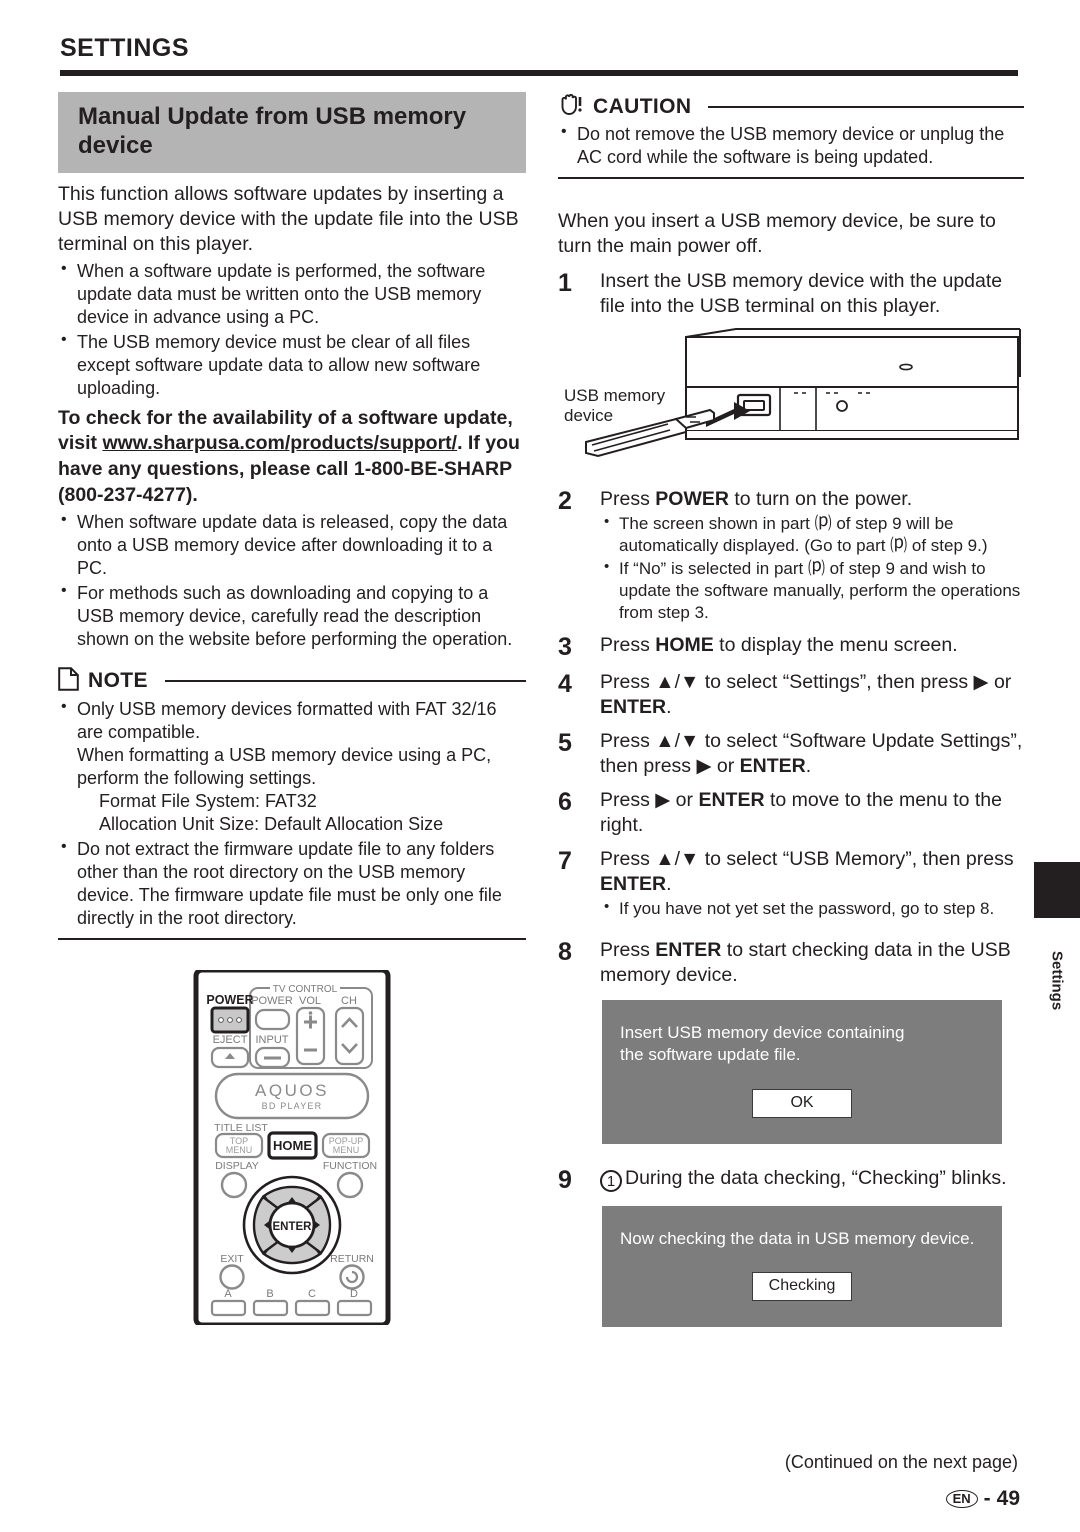 This screenshot has width=1080, height=1532. I want to click on step-number: 4, so click(565, 684).